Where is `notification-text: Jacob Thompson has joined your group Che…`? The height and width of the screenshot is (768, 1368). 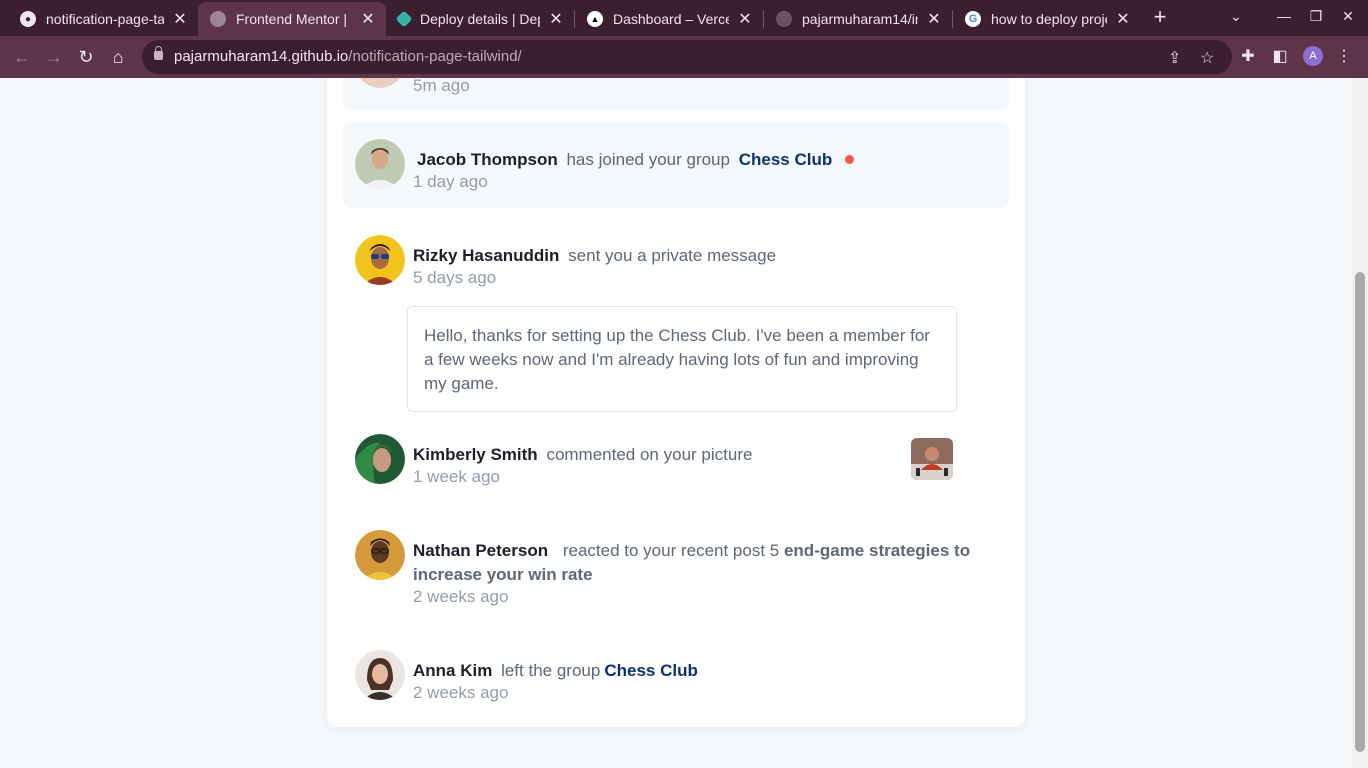 notification-text: Jacob Thompson has joined your group Che… is located at coordinates (691, 160).